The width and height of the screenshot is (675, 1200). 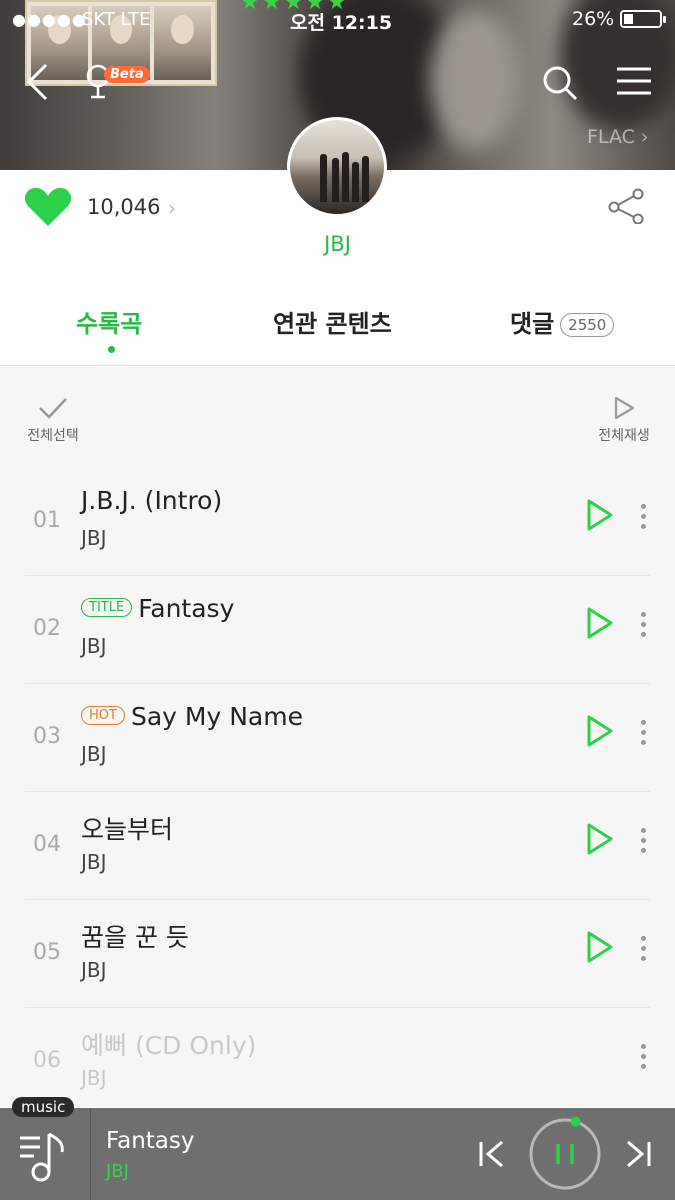 I want to click on menu-icon, so click(x=634, y=81).